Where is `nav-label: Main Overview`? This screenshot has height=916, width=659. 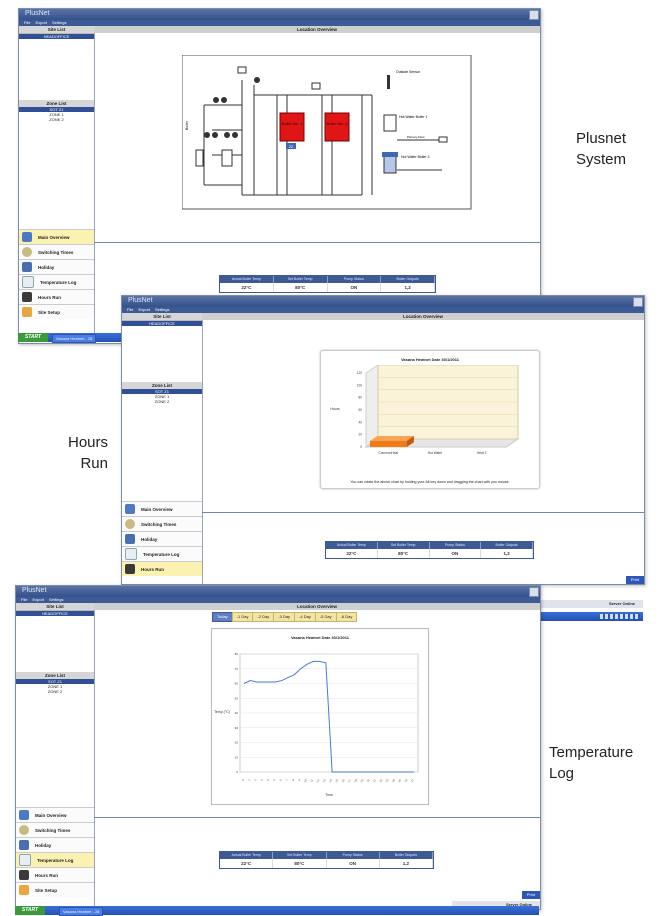 nav-label: Main Overview is located at coordinates (51, 815).